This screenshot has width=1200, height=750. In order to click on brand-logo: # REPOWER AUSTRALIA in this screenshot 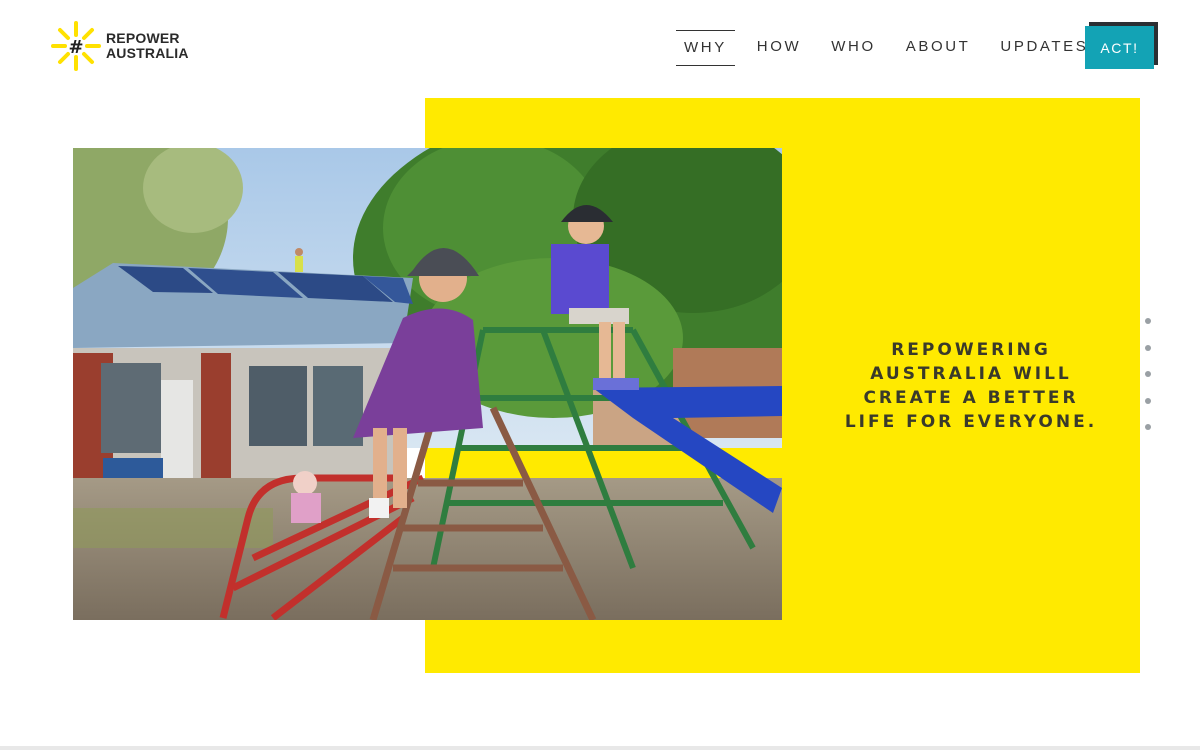, I will do `click(119, 46)`.